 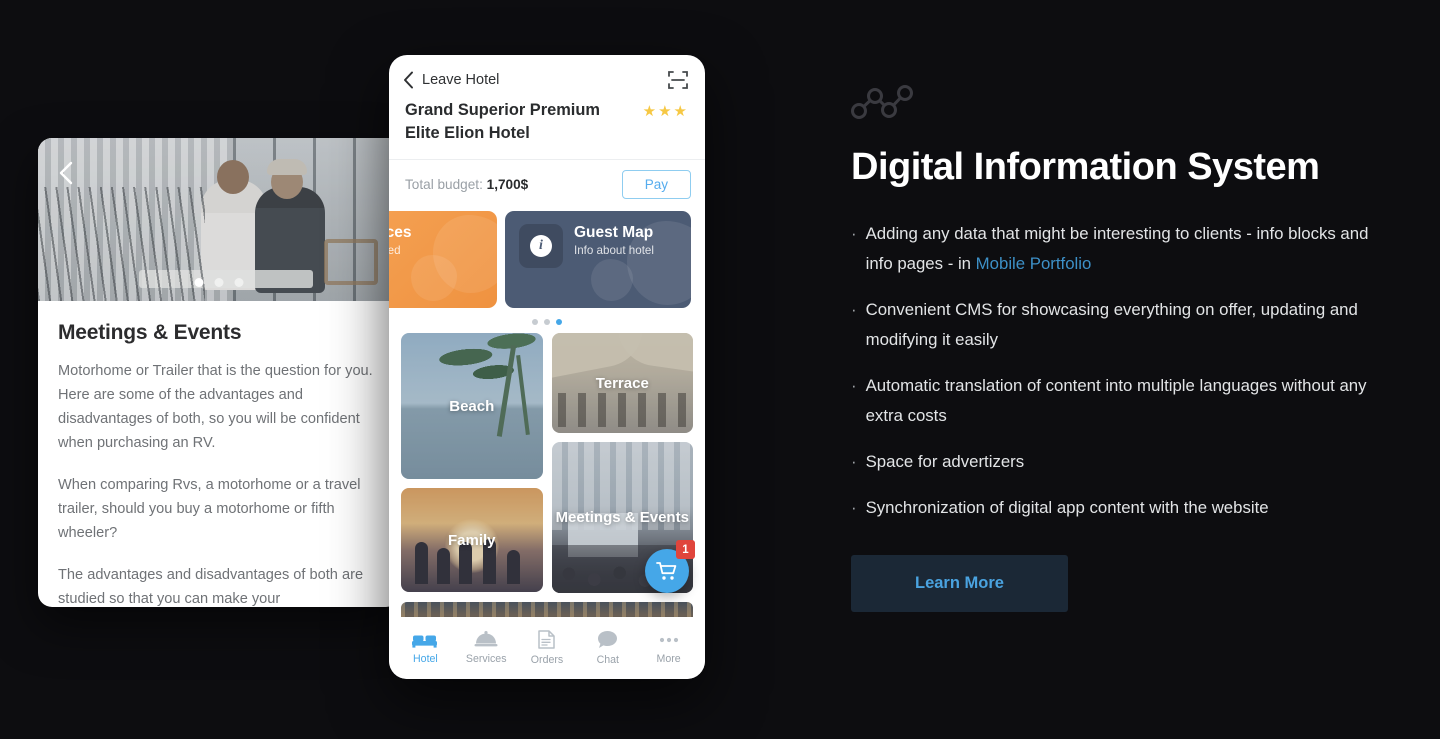 I want to click on article-back-button, so click(x=65, y=173).